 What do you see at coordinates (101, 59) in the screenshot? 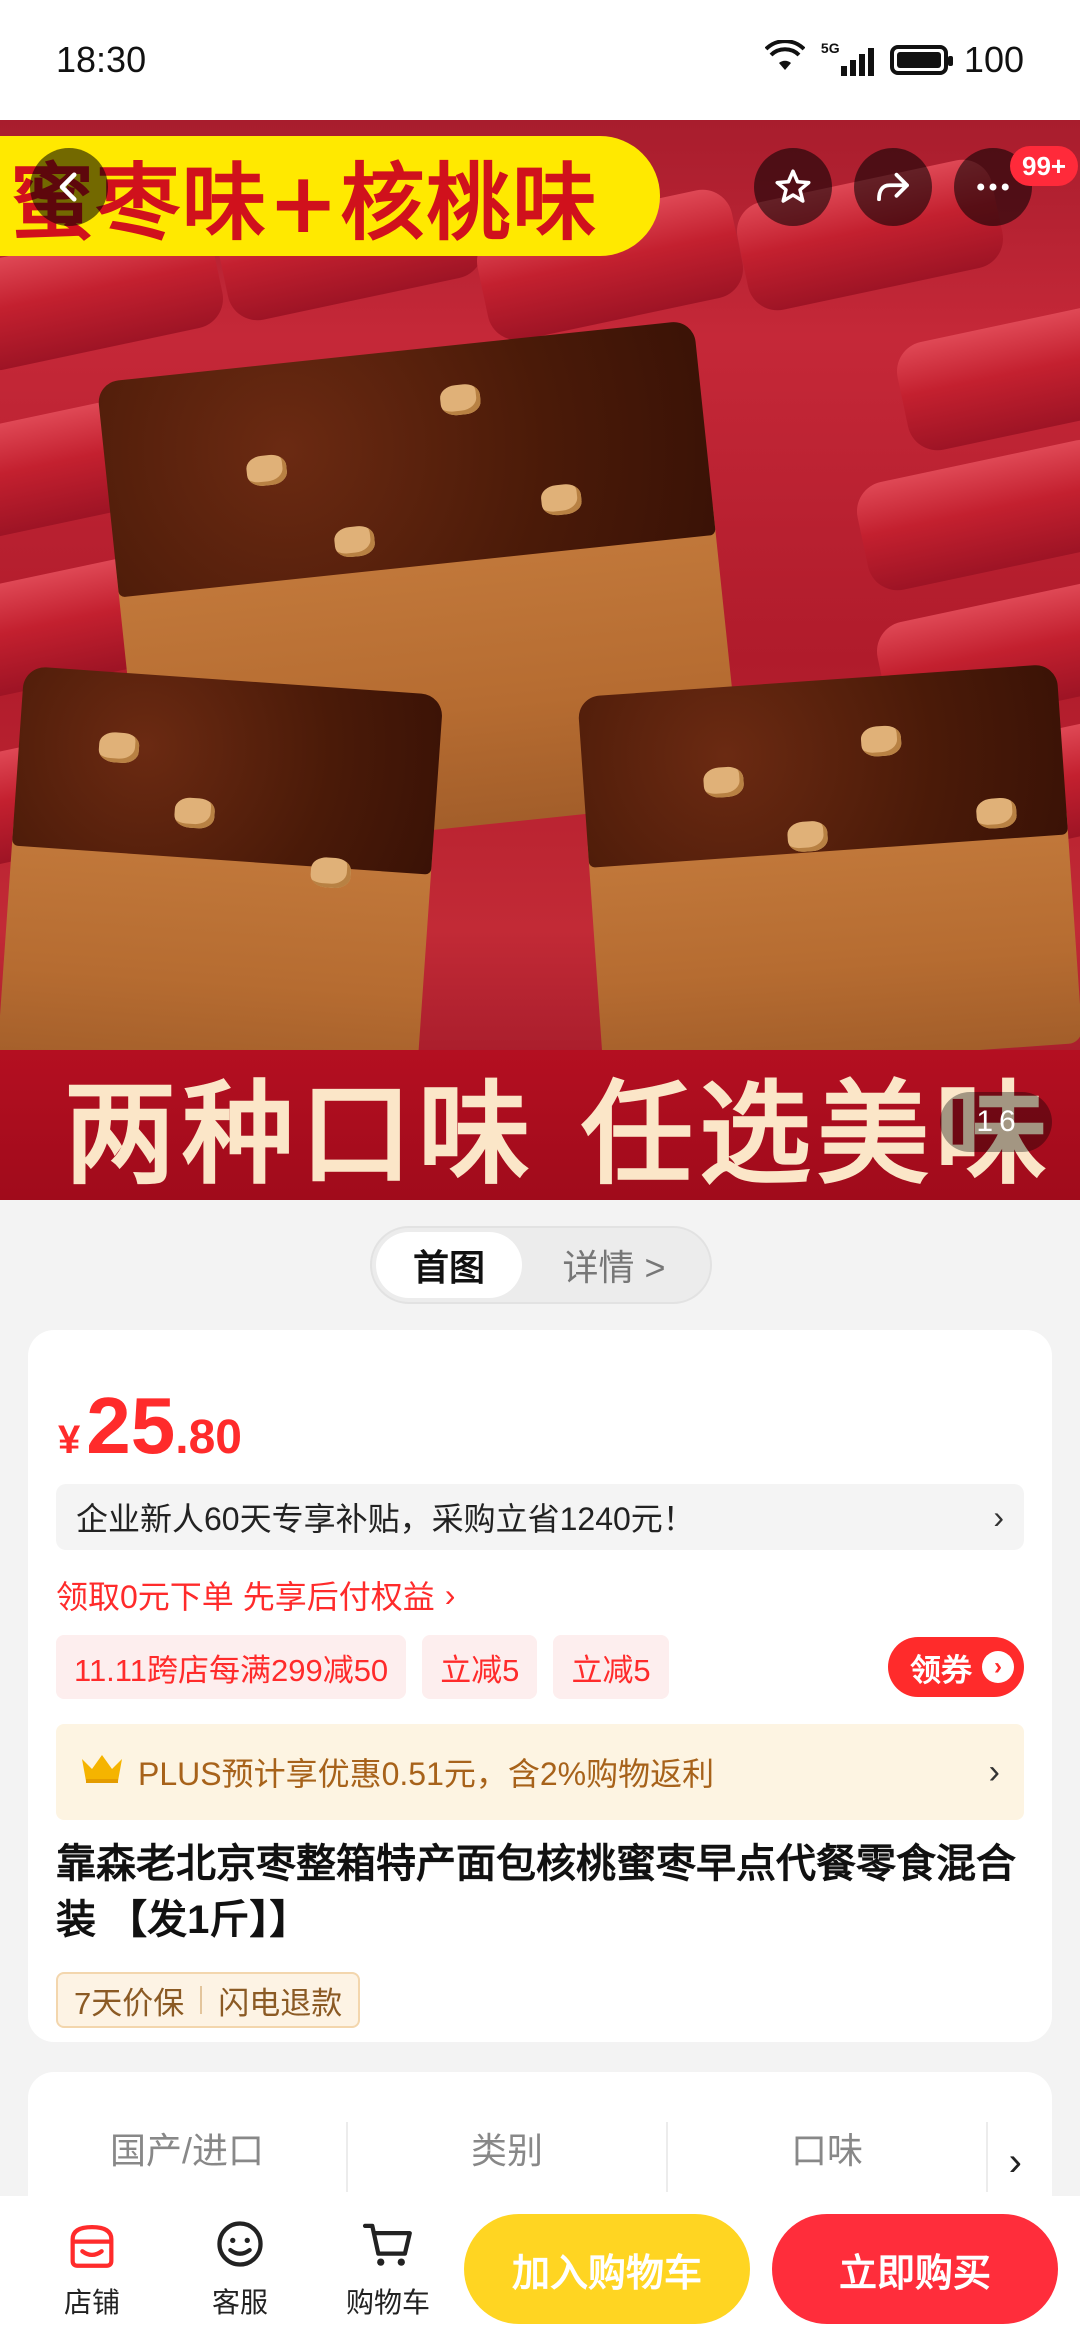
I see `status-time: 18:30` at bounding box center [101, 59].